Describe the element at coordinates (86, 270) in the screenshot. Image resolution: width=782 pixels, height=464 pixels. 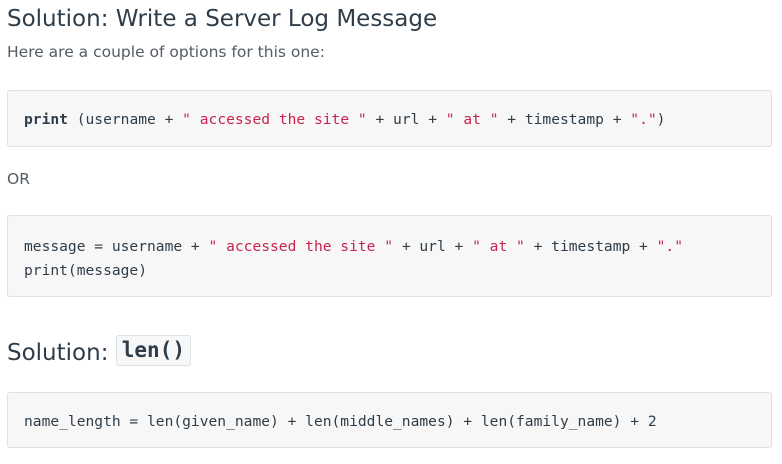
I see `code-line-print-message: print(message)` at that location.